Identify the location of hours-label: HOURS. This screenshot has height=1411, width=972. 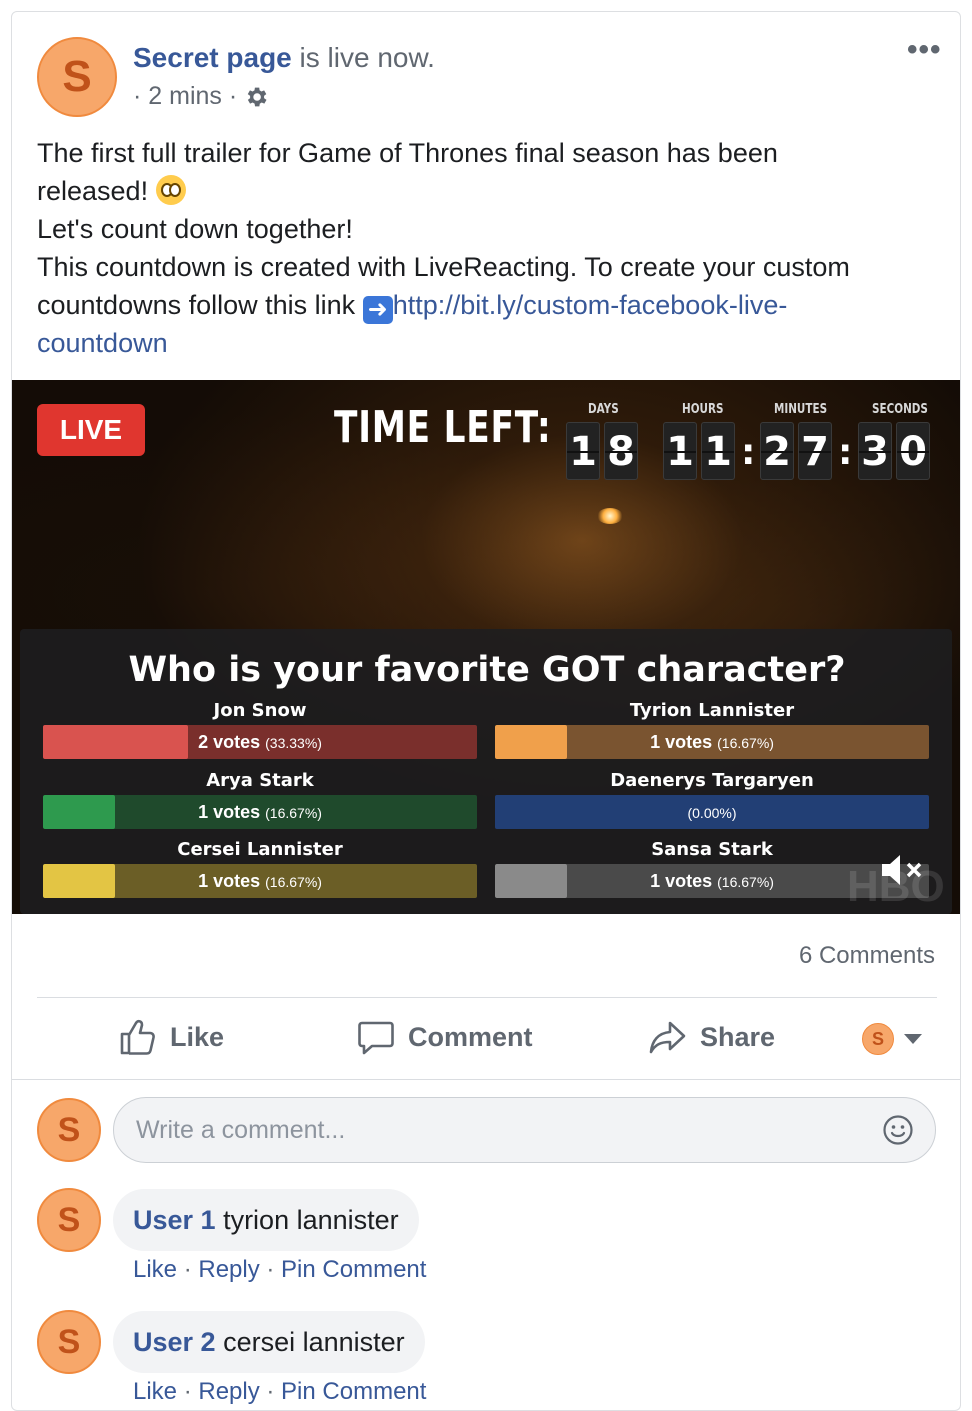
(703, 409).